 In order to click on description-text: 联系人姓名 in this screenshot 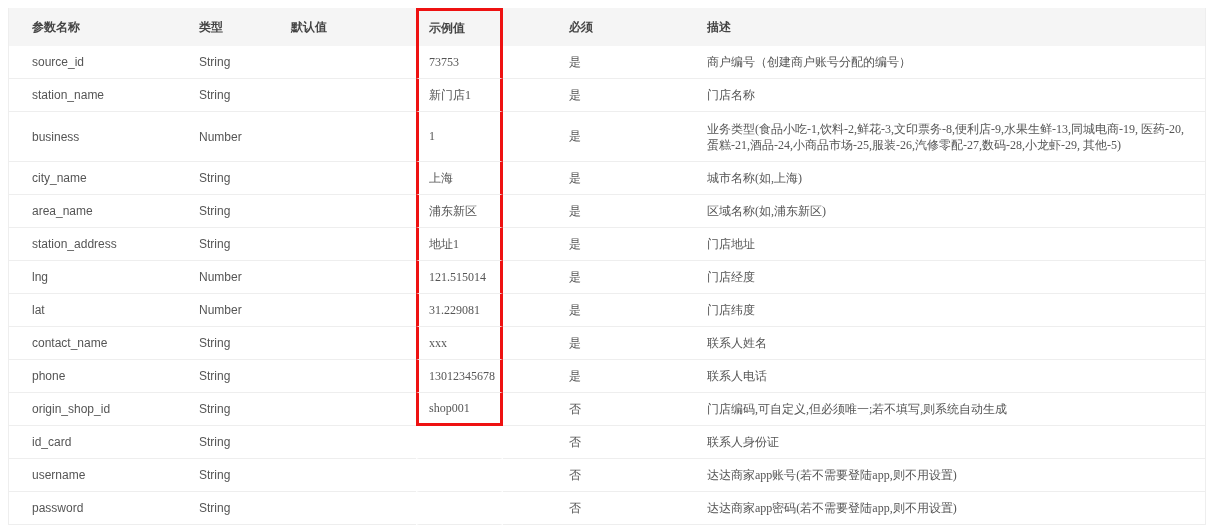, I will do `click(737, 343)`.